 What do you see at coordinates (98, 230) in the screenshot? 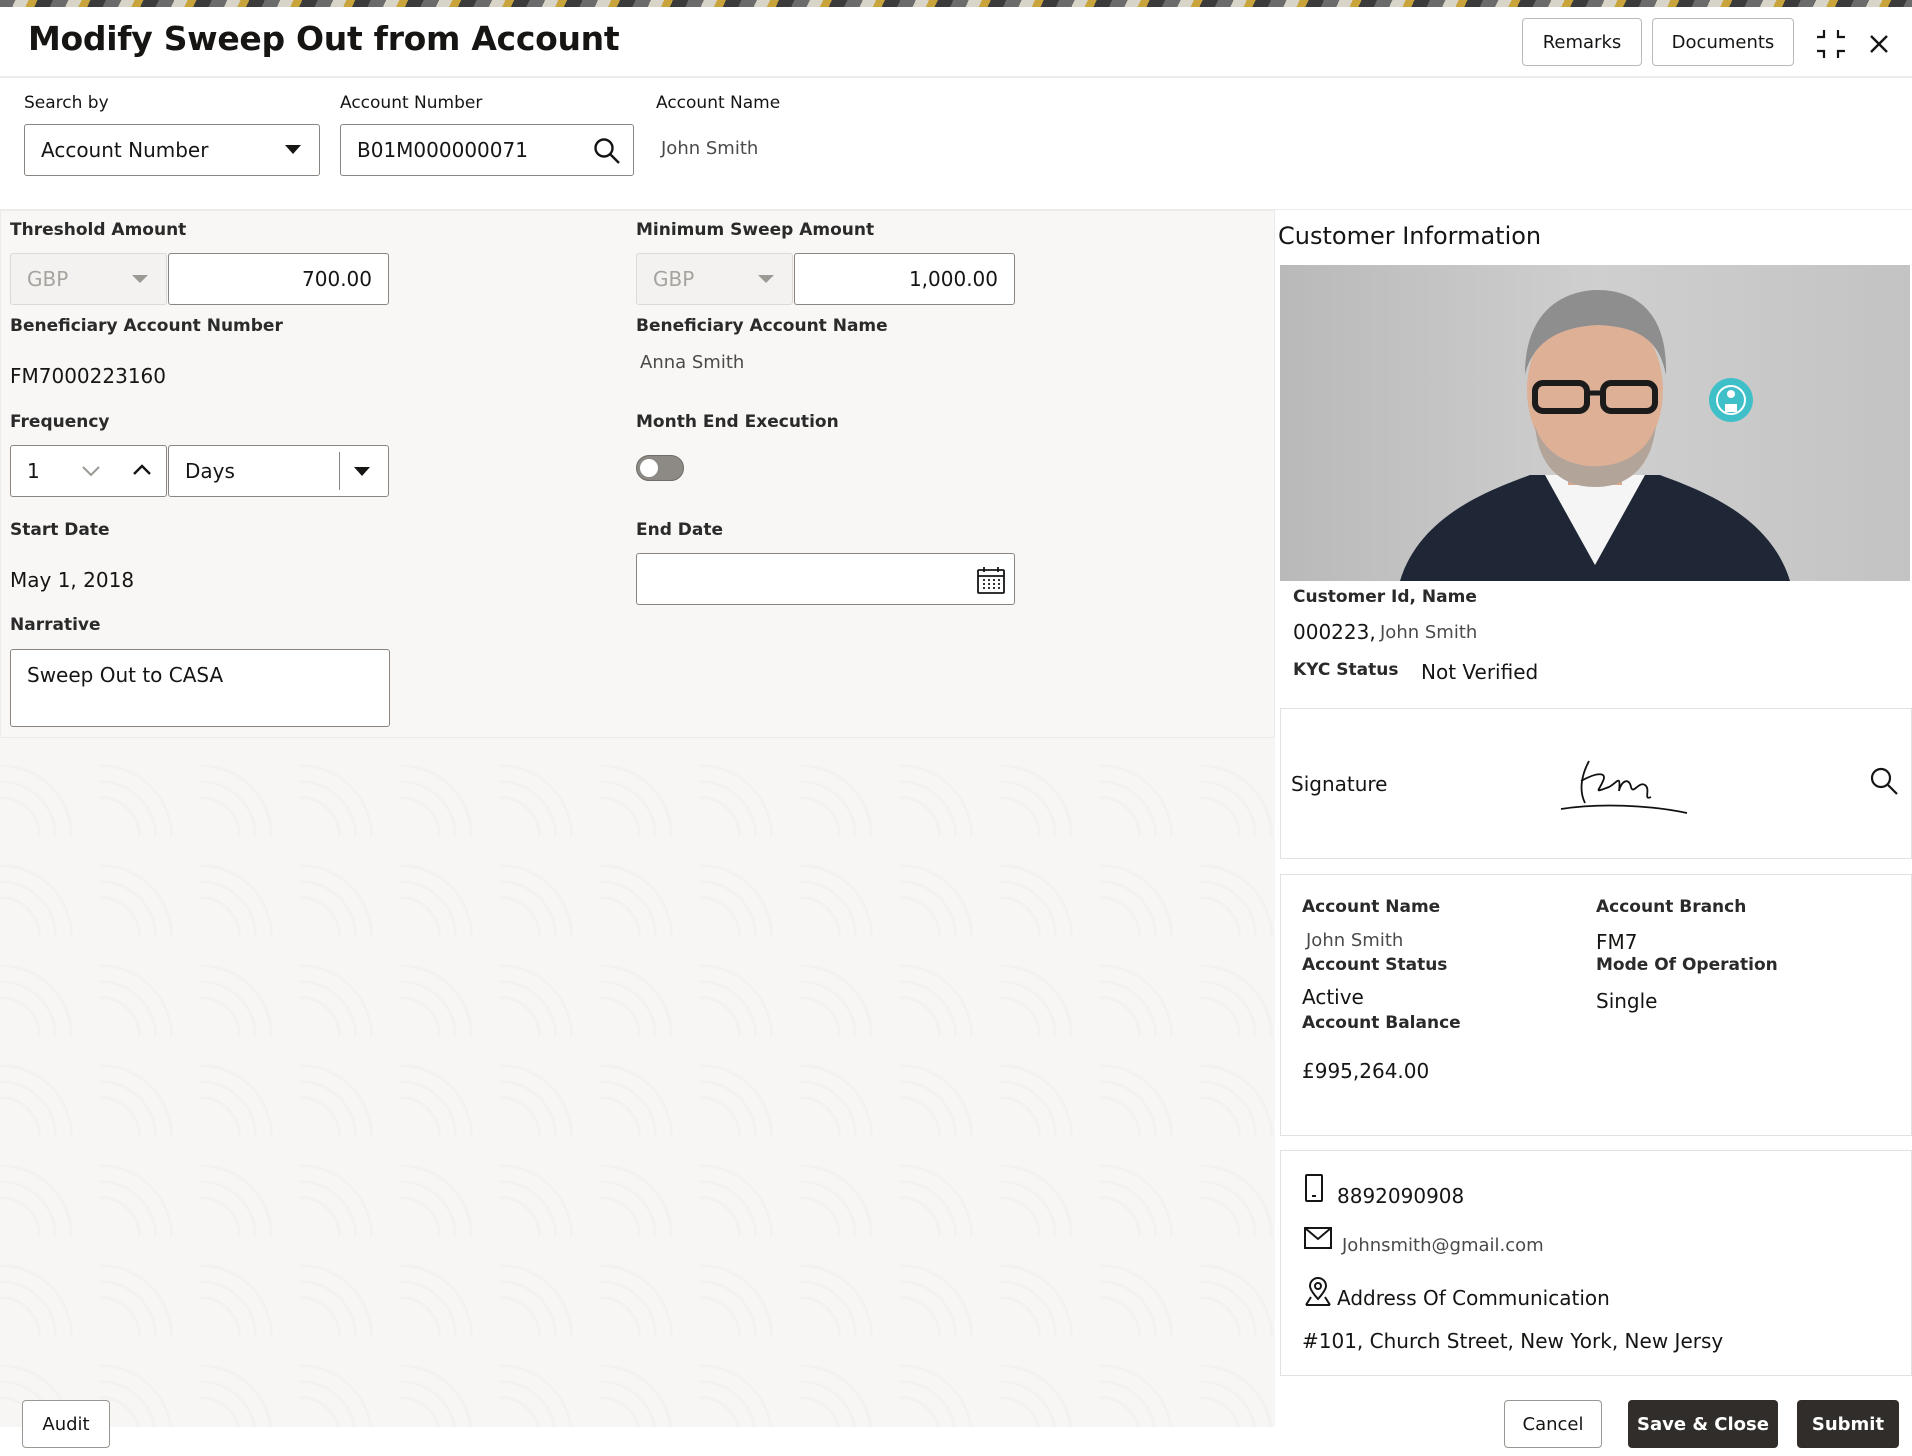
I see `threshold-amount-label: Threshold Amount` at bounding box center [98, 230].